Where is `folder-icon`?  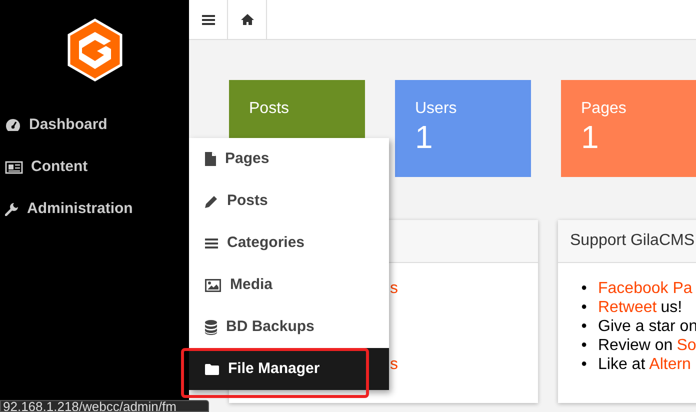 folder-icon is located at coordinates (212, 369).